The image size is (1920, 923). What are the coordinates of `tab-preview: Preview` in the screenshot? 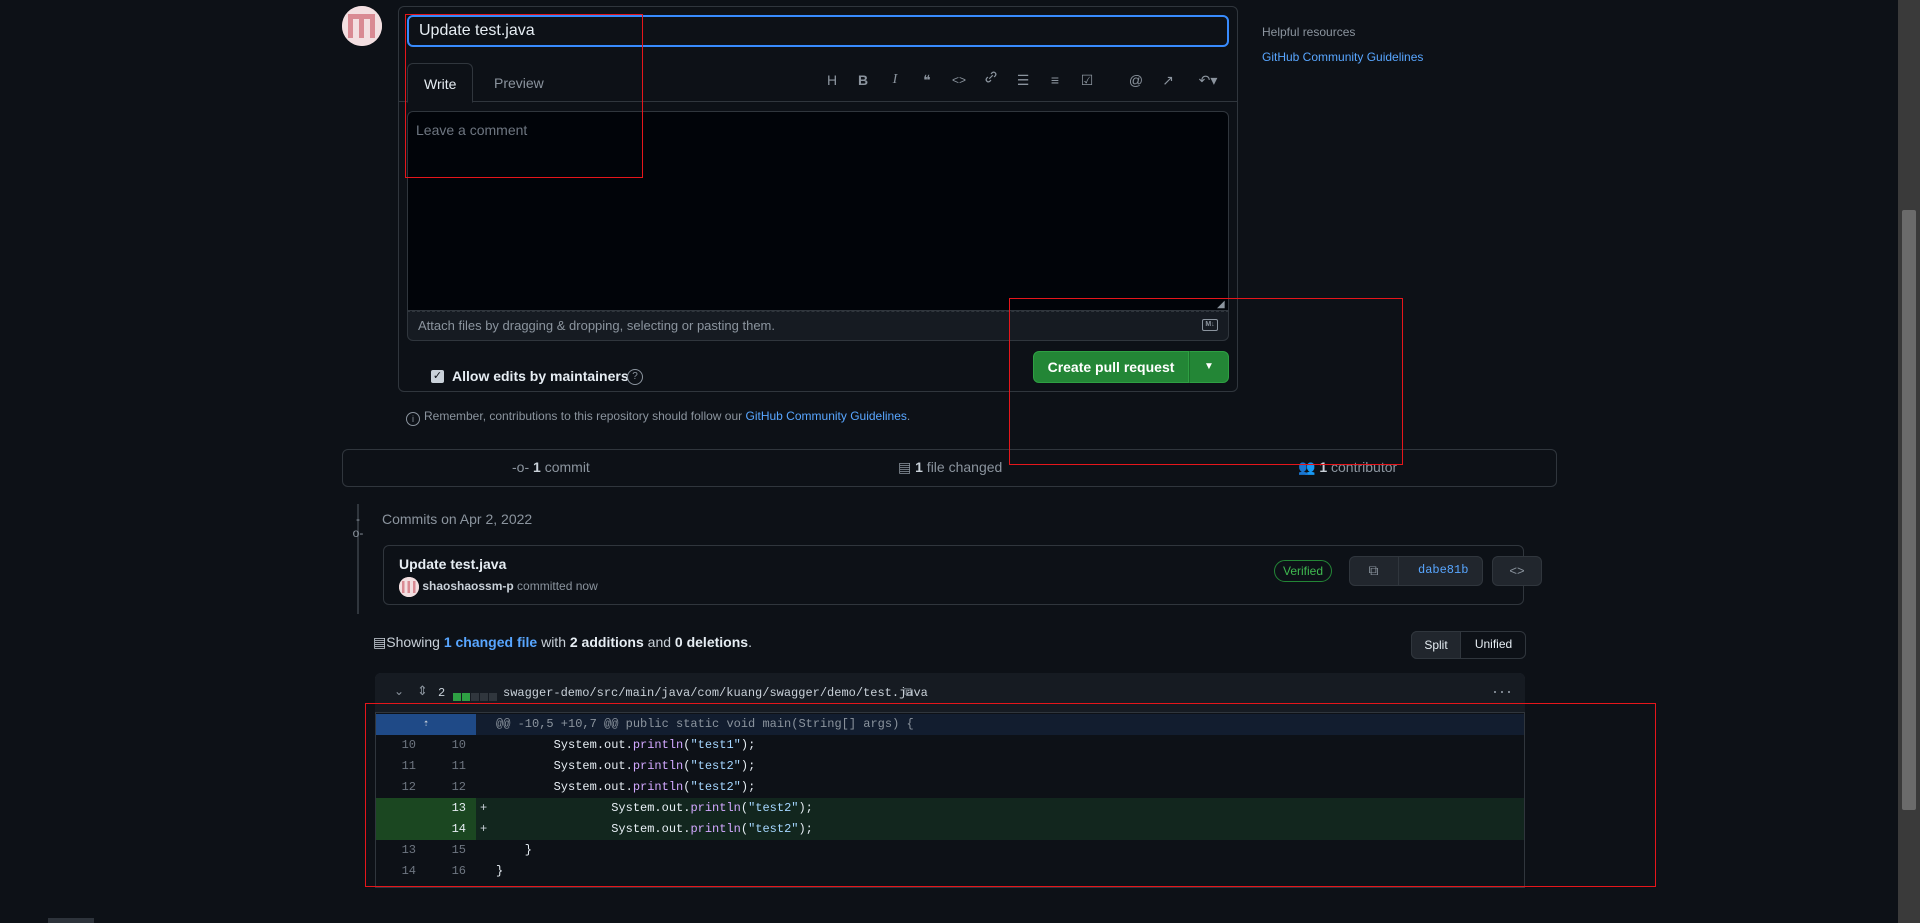 It's located at (519, 83).